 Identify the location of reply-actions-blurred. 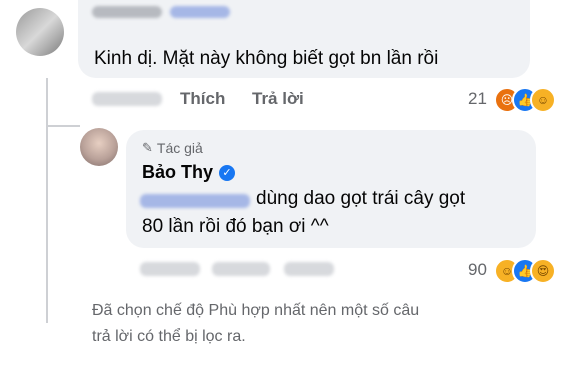
(170, 269).